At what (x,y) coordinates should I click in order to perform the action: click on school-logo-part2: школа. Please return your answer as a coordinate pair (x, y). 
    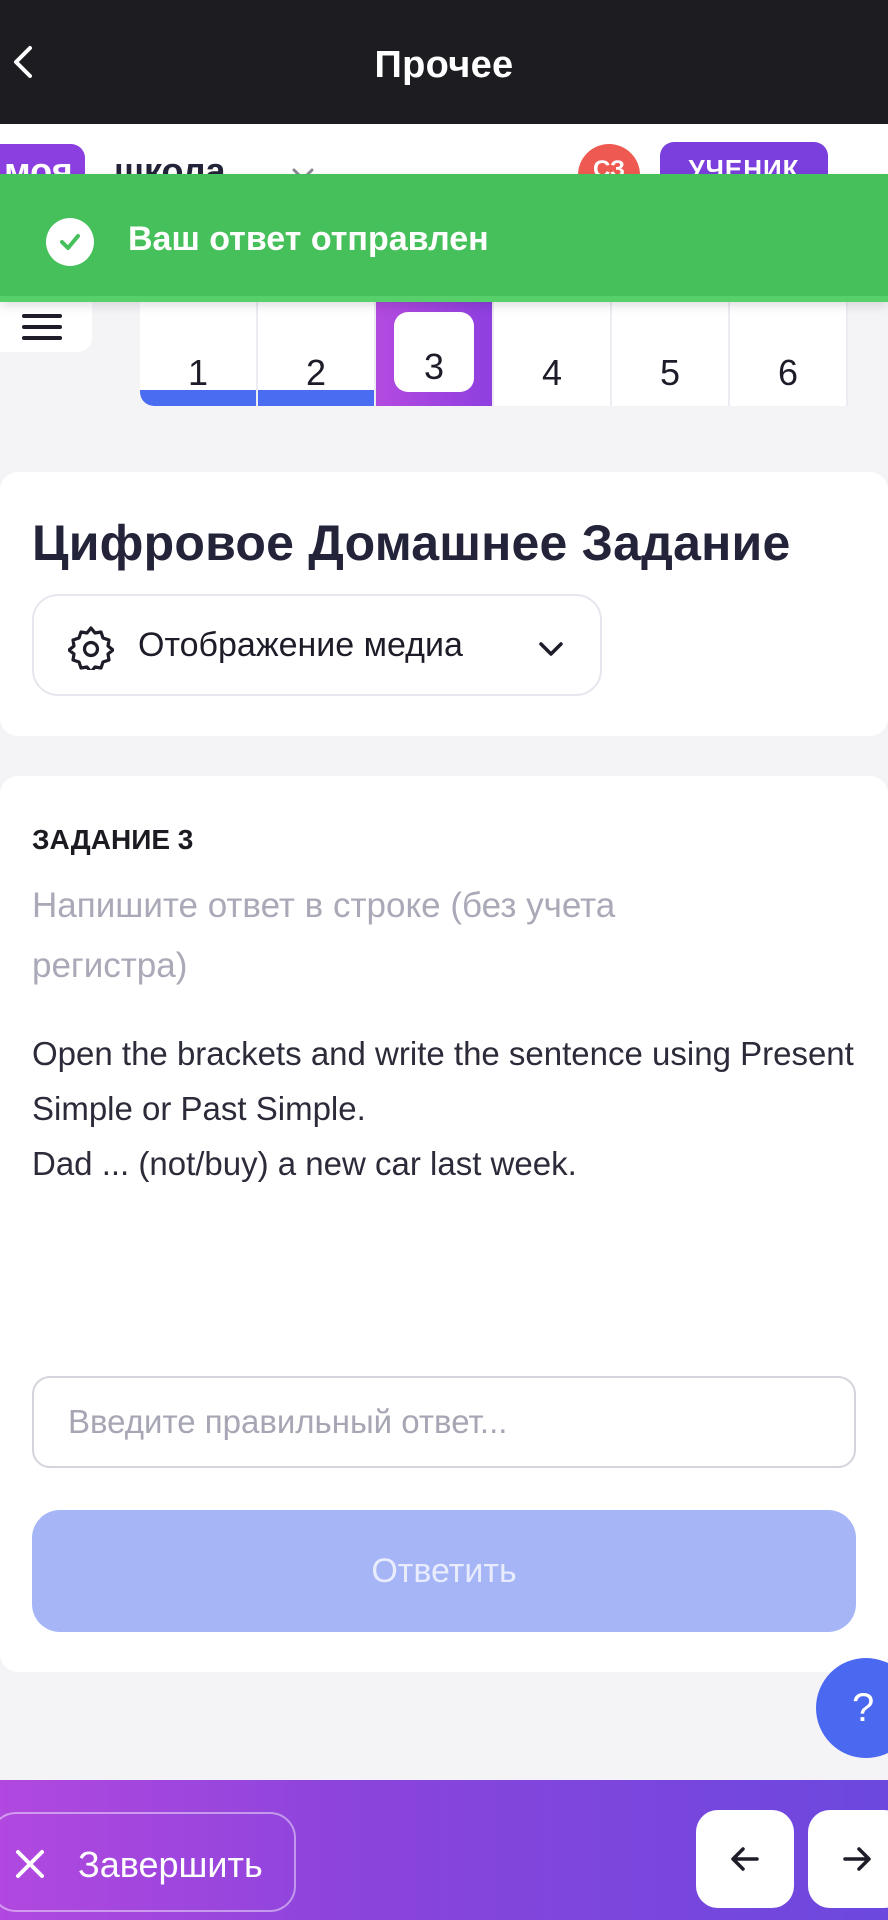
    Looking at the image, I should click on (170, 163).